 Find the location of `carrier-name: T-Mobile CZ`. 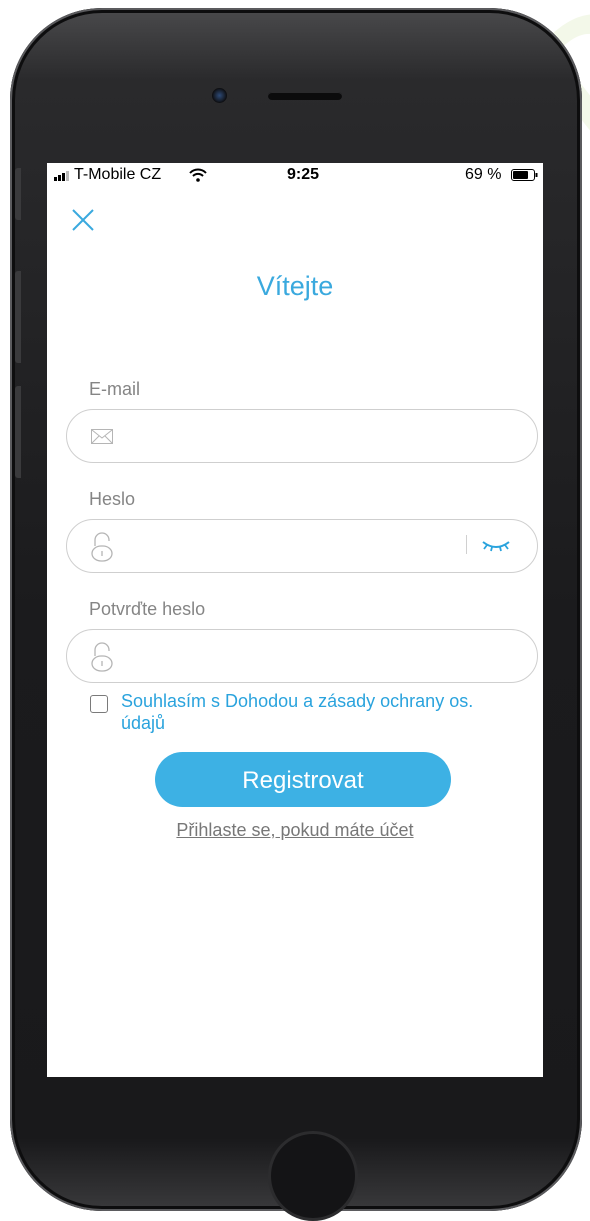

carrier-name: T-Mobile CZ is located at coordinates (118, 174).